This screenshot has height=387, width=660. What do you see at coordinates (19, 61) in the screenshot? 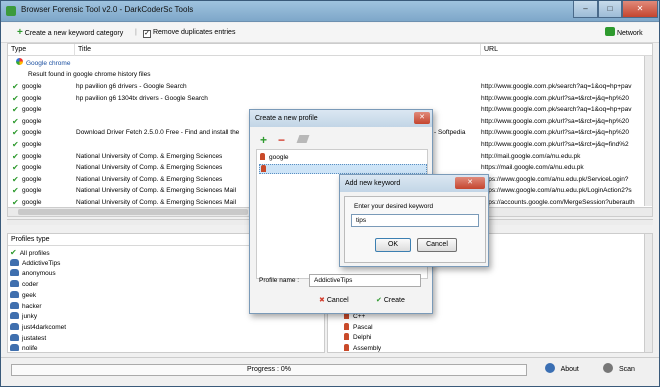
I see `chrome-icon` at bounding box center [19, 61].